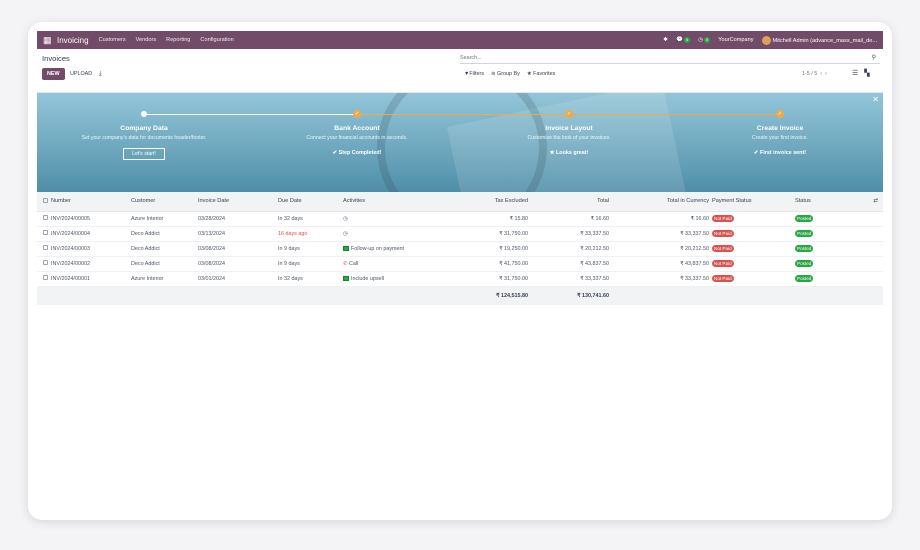 Image resolution: width=920 pixels, height=550 pixels. What do you see at coordinates (659, 279) in the screenshot?
I see `cell-total-currency: ₹ 33,337.50` at bounding box center [659, 279].